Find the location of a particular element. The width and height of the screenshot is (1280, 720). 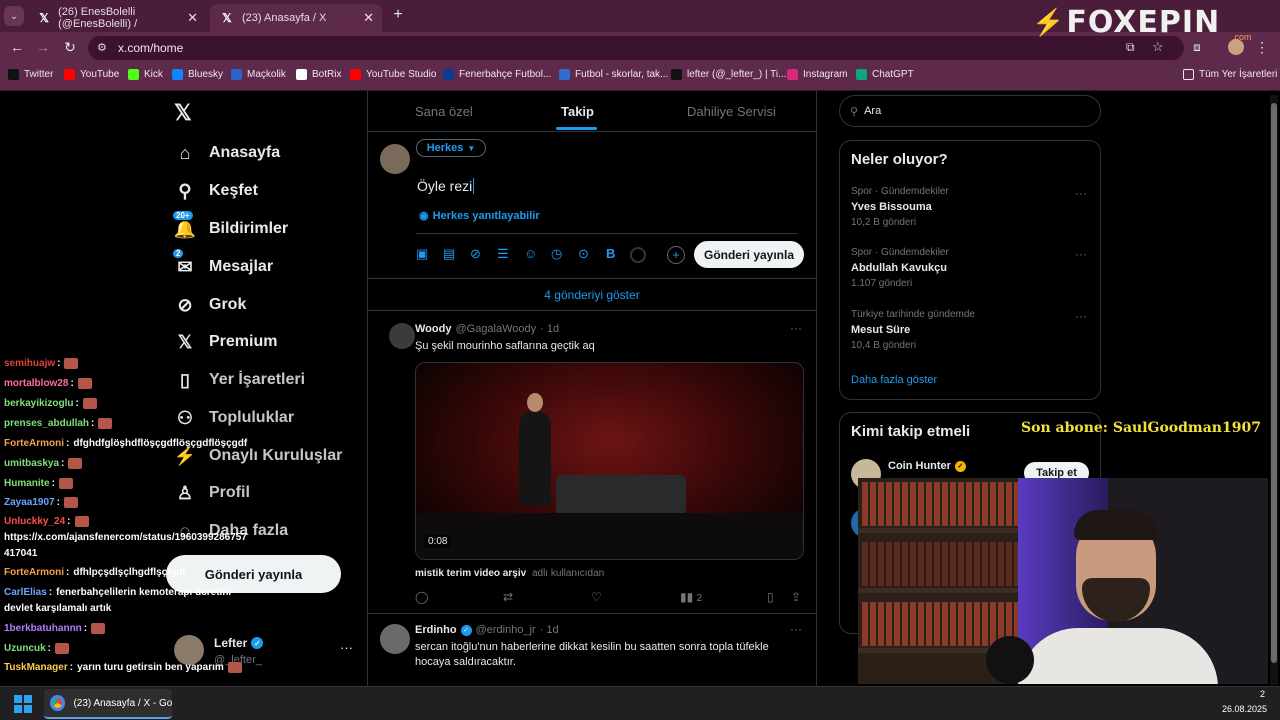

taskbar-app-chrome: (23) Anasayfa / X - Goo is located at coordinates (108, 704).